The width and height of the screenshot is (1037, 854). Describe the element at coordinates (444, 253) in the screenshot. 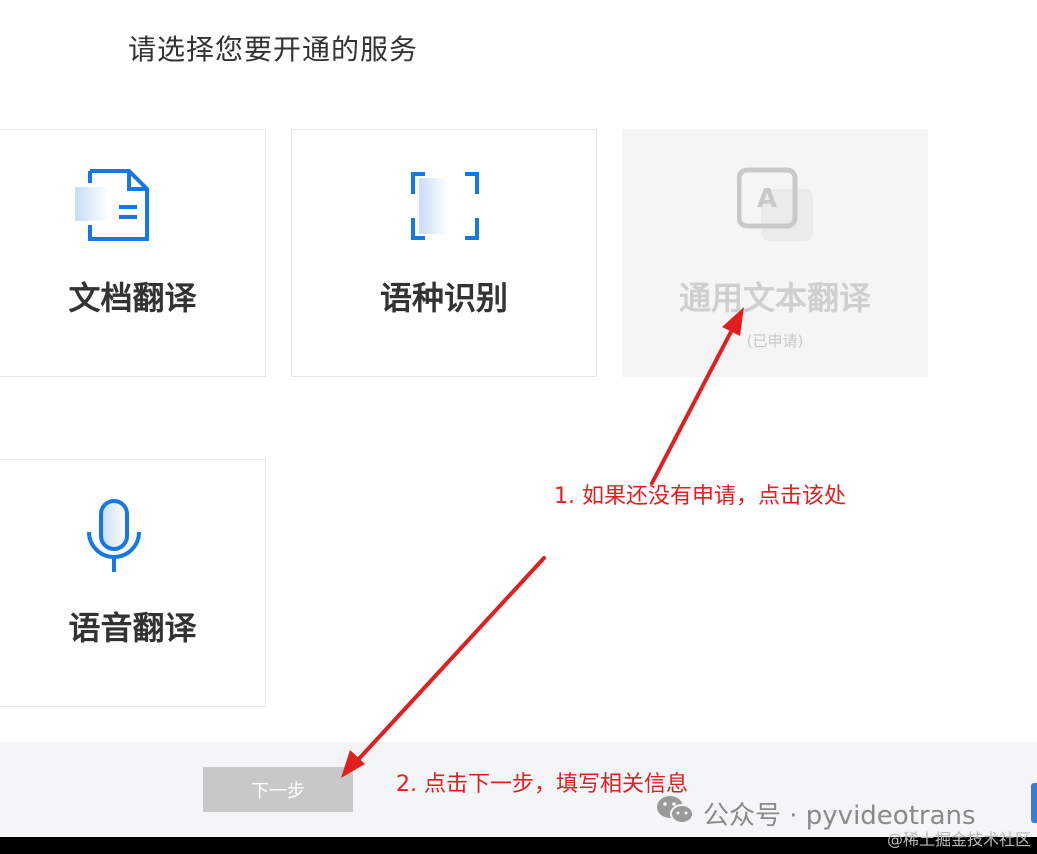

I see `service-card-language-detection: 语种识别` at that location.